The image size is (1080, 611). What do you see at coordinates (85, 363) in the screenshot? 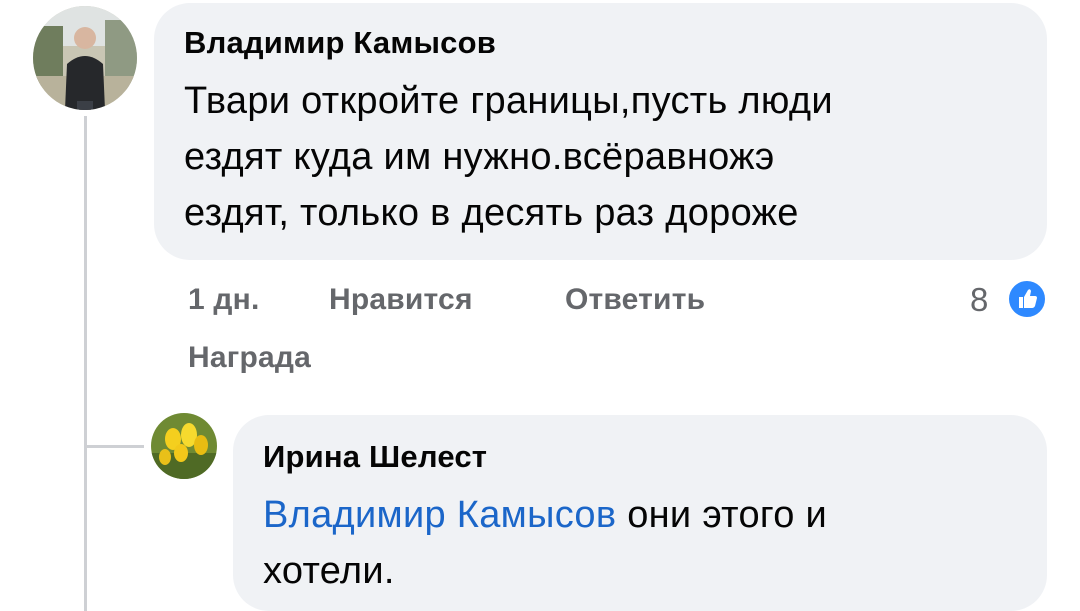
I see `thread-line-vertical` at bounding box center [85, 363].